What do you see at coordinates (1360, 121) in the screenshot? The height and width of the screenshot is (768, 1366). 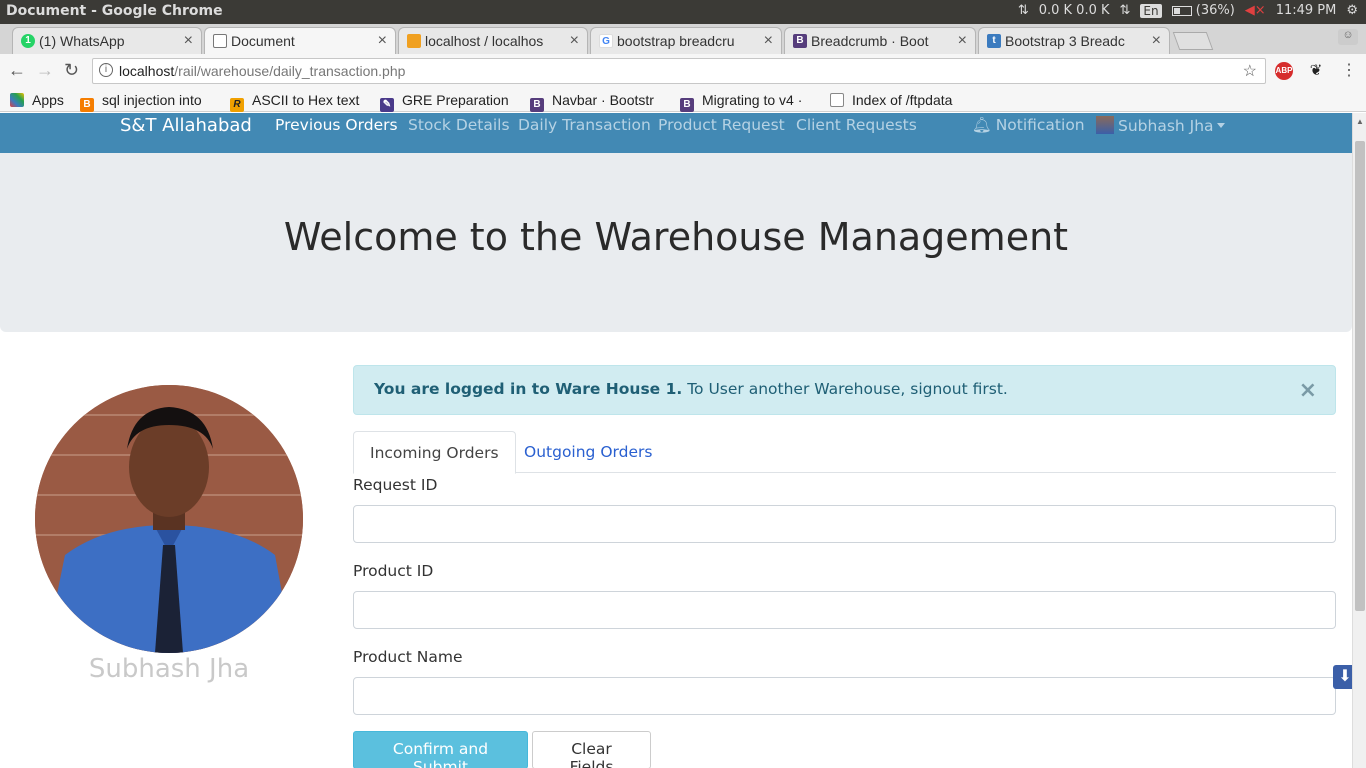 I see `scroll-up-icon: ▲` at bounding box center [1360, 121].